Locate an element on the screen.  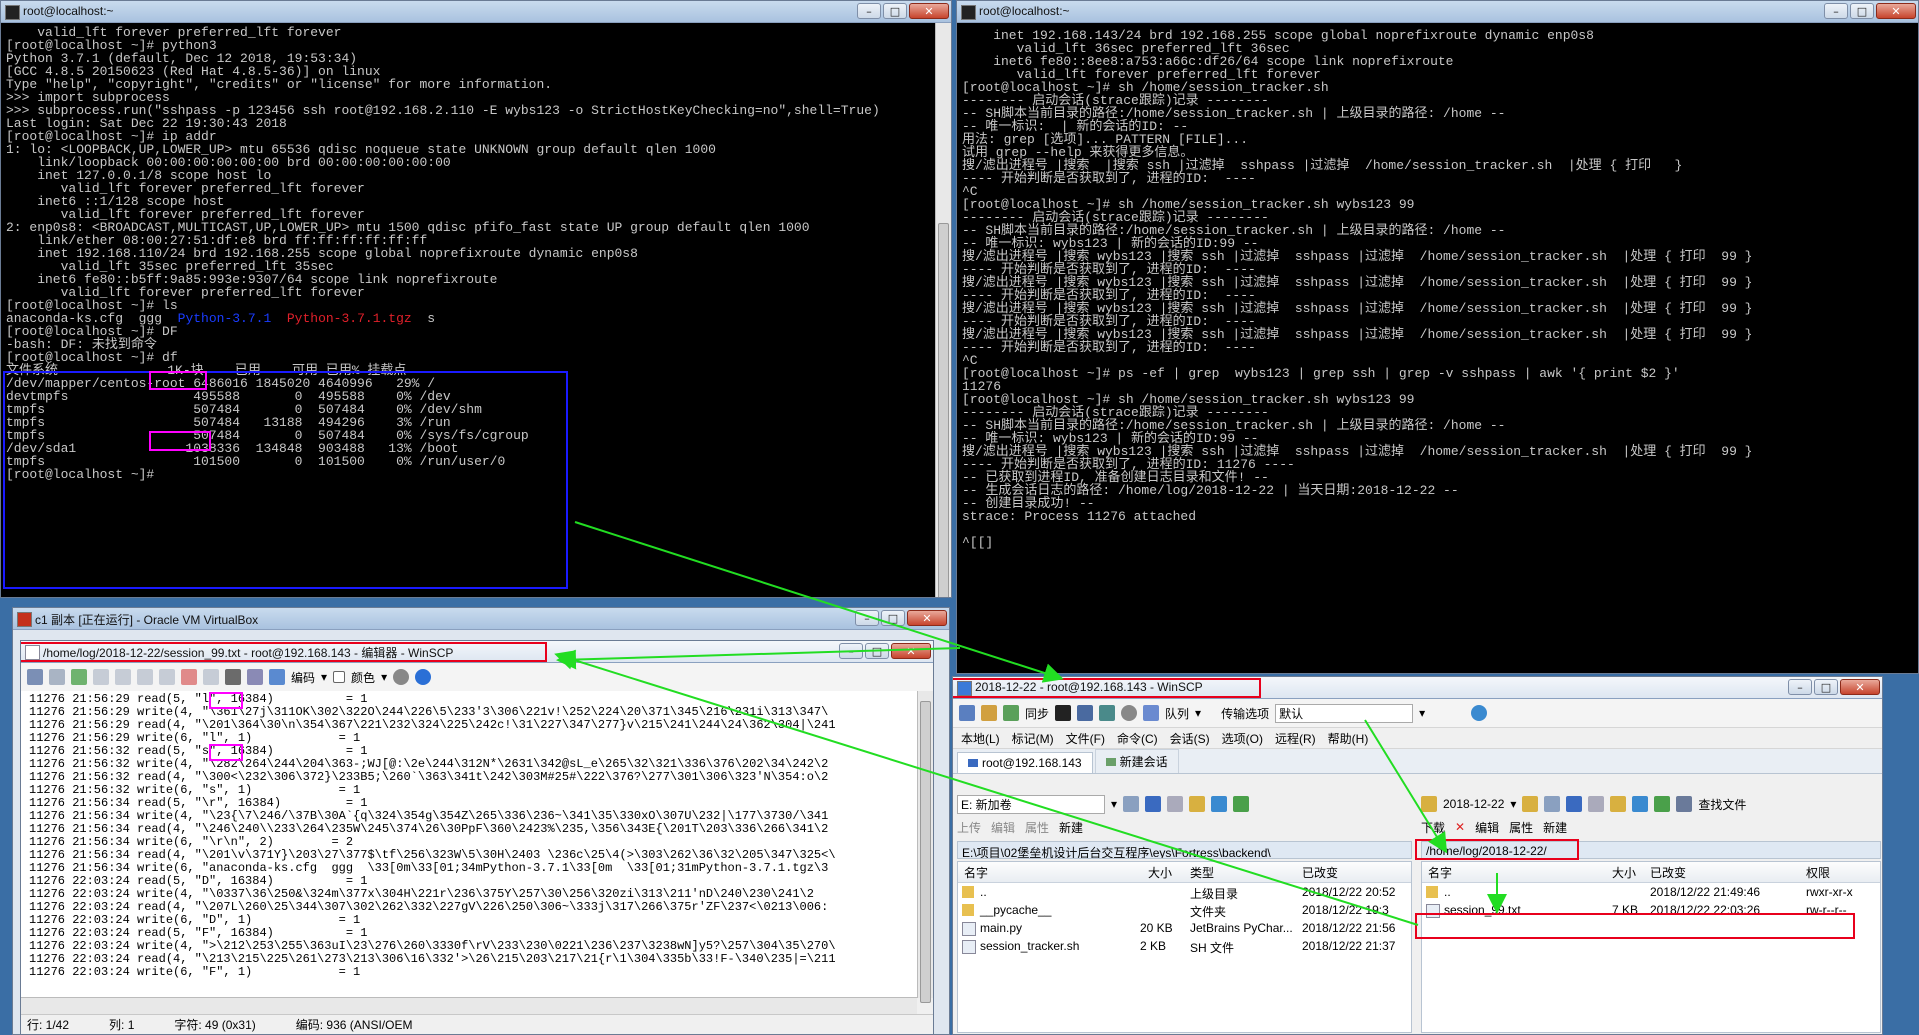
queue-button: 队列 is located at coordinates (1177, 713).